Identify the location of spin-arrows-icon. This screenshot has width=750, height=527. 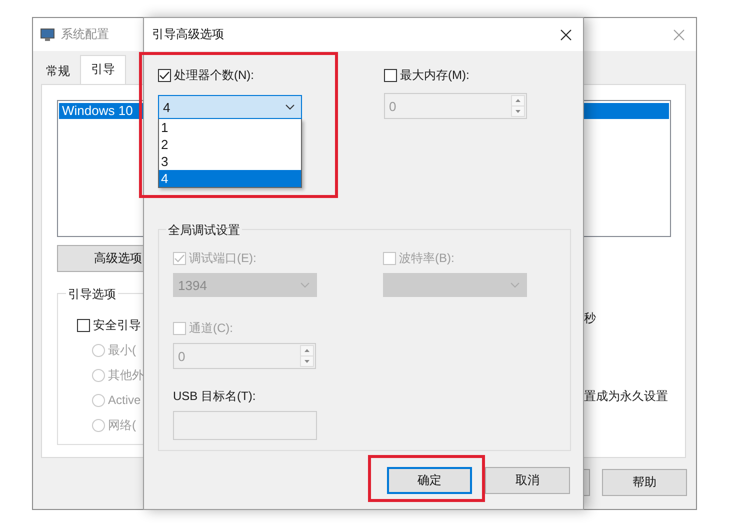
(307, 356).